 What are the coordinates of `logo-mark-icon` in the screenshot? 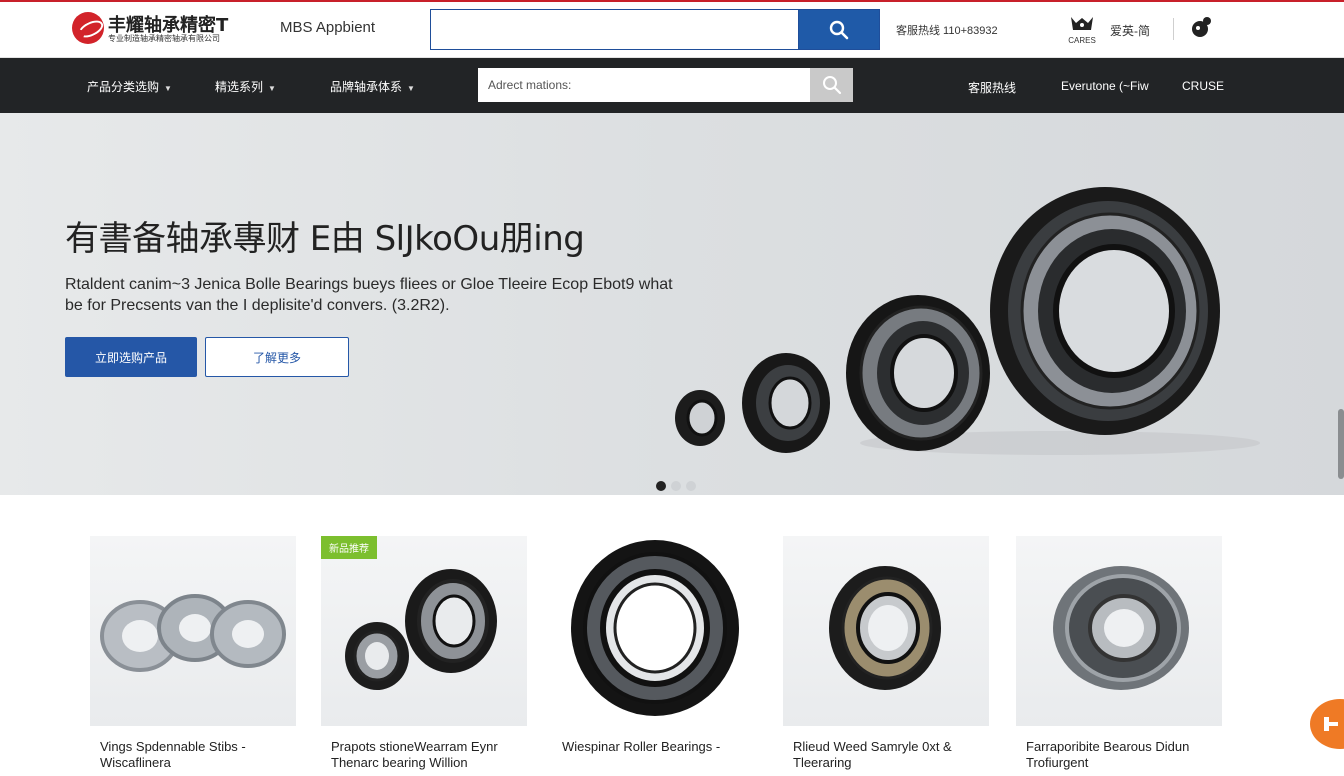 It's located at (88, 28).